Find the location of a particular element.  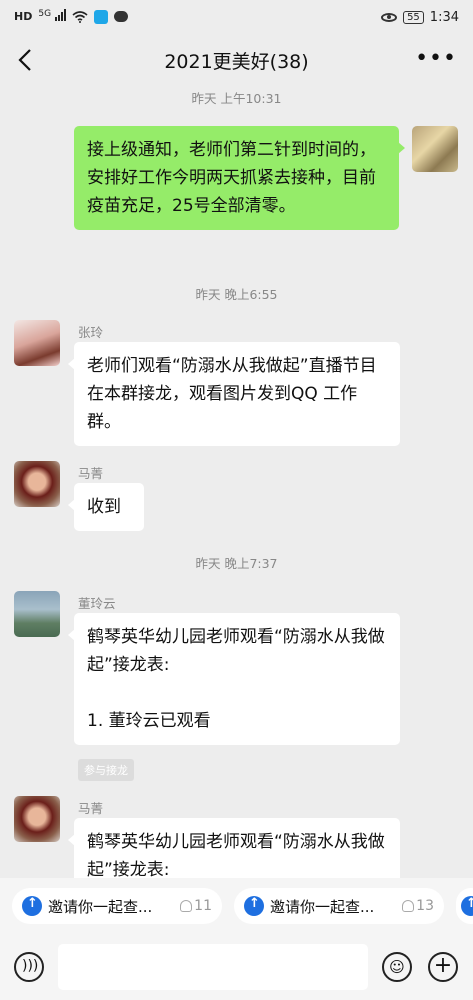

more-options-icon: ••• is located at coordinates (436, 59).